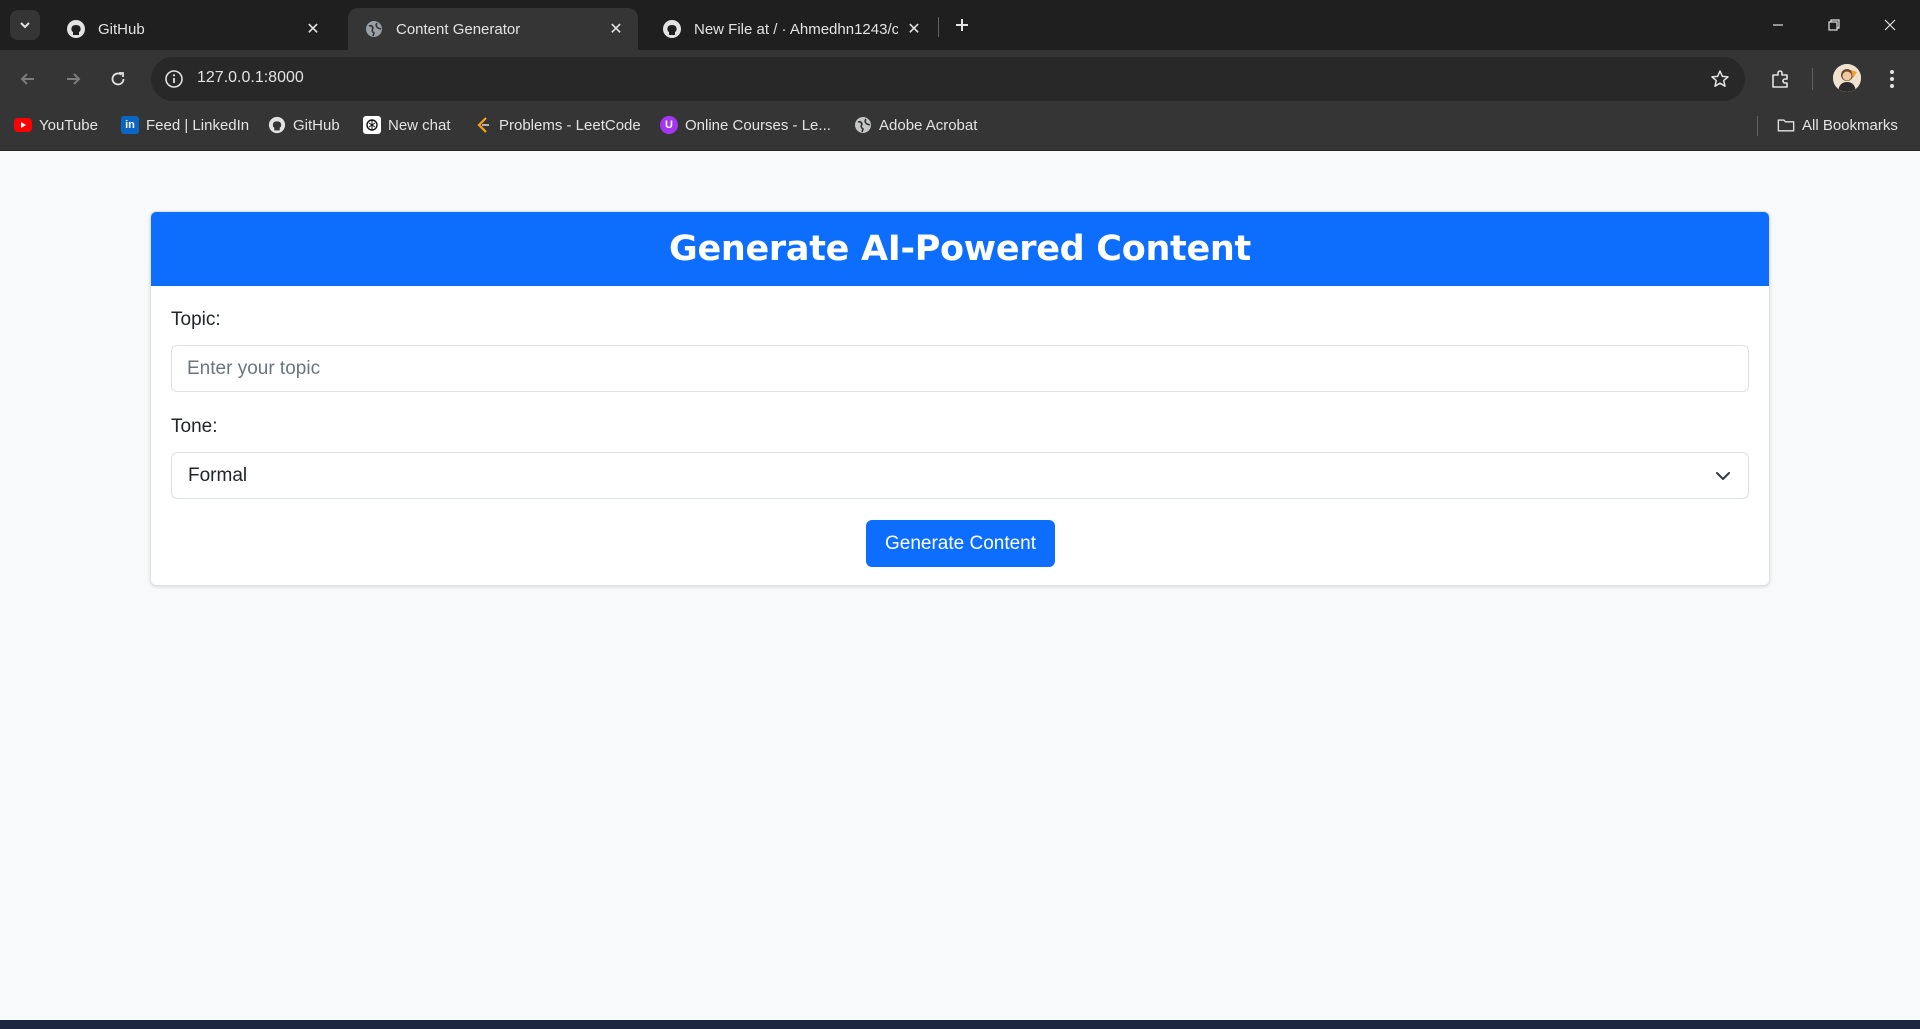 The width and height of the screenshot is (1920, 1029). I want to click on tab-content-generator: Content Generator ✕, so click(493, 29).